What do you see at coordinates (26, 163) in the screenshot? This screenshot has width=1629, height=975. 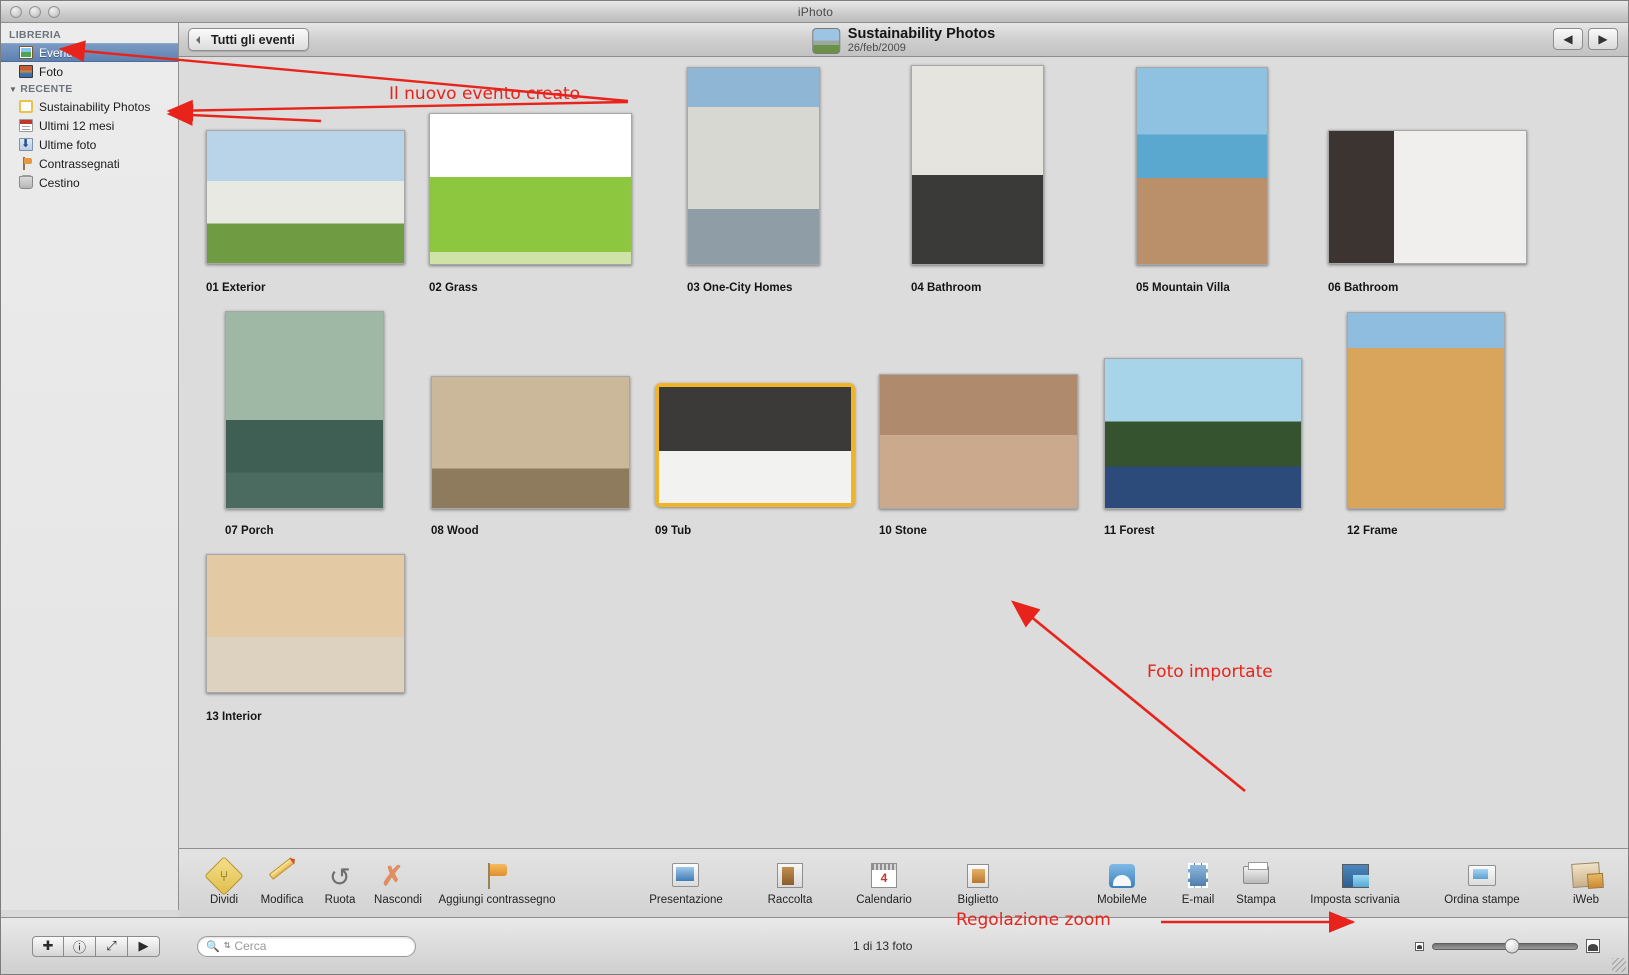 I see `flag-icon` at bounding box center [26, 163].